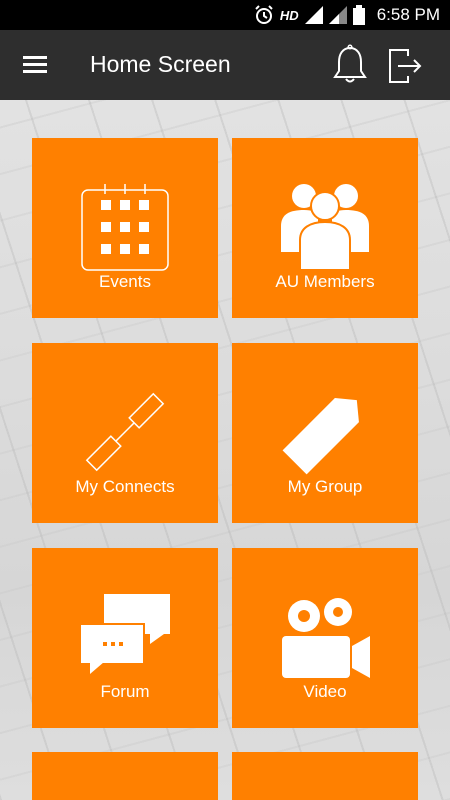 This screenshot has width=450, height=800. I want to click on tile-partial-right, so click(325, 776).